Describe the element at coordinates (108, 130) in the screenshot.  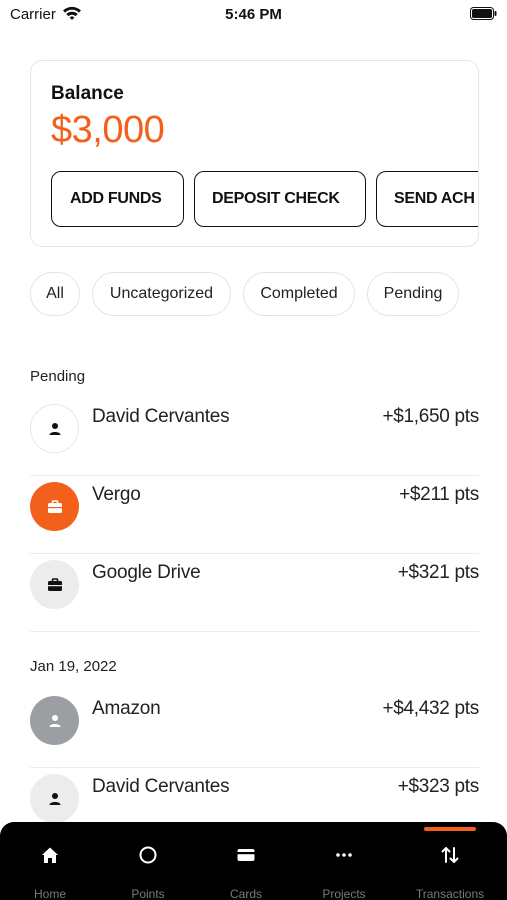
I see `balance-amount: $3,000` at that location.